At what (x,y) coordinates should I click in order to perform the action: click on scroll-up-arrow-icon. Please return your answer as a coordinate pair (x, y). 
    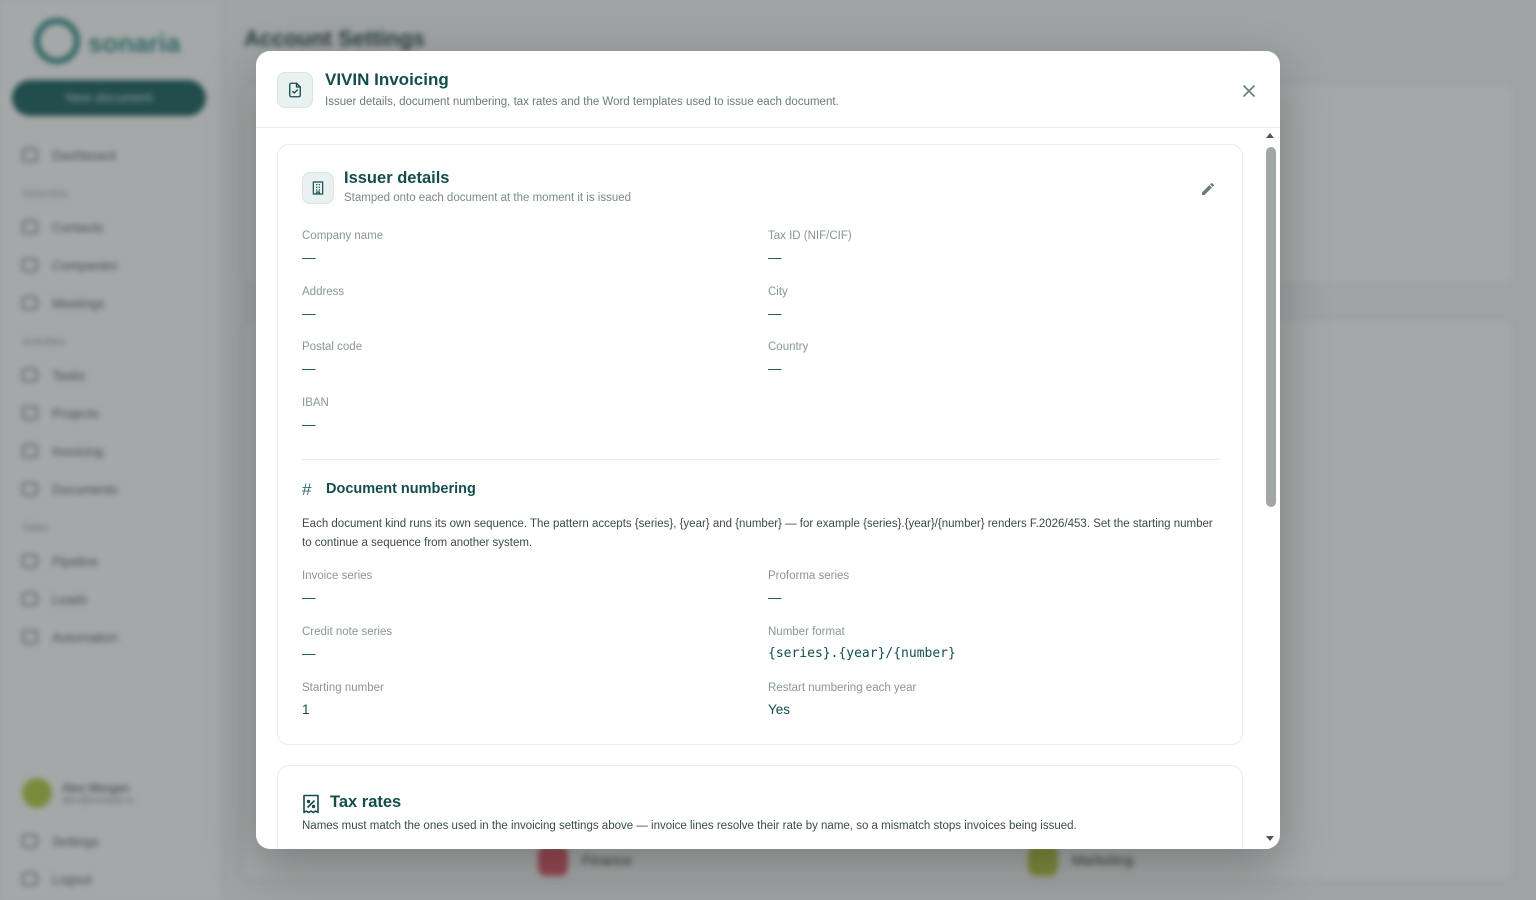
    Looking at the image, I should click on (1270, 135).